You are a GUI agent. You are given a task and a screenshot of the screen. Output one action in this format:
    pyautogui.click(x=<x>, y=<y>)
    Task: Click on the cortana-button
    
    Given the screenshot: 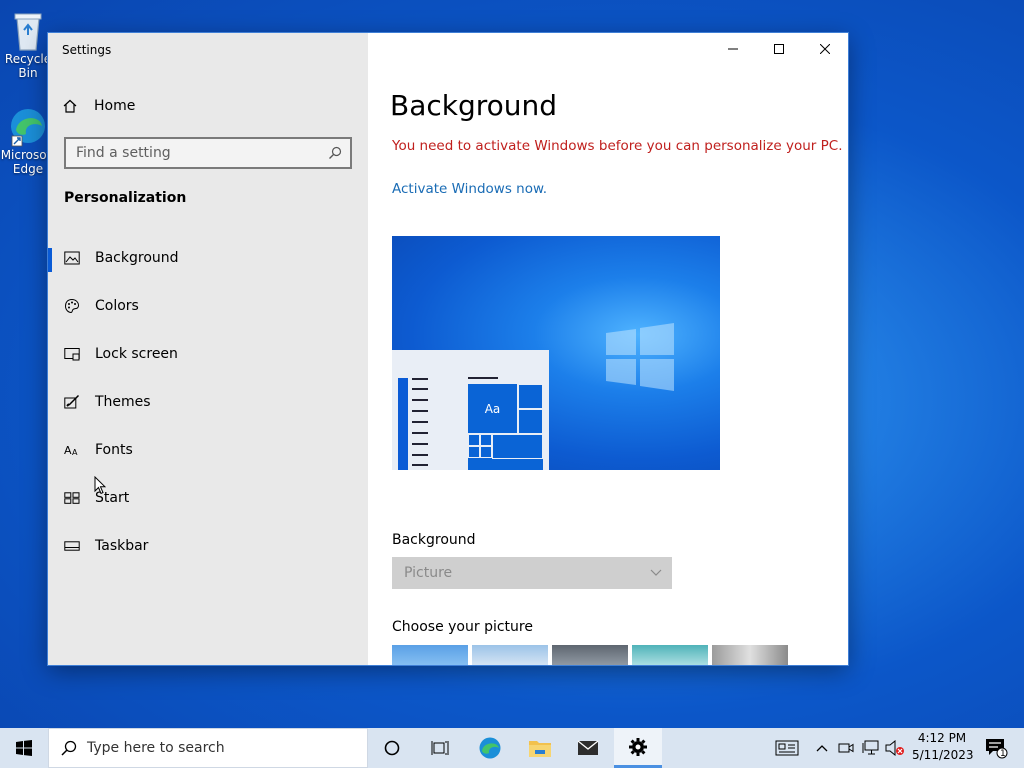 What is the action you would take?
    pyautogui.click(x=392, y=748)
    